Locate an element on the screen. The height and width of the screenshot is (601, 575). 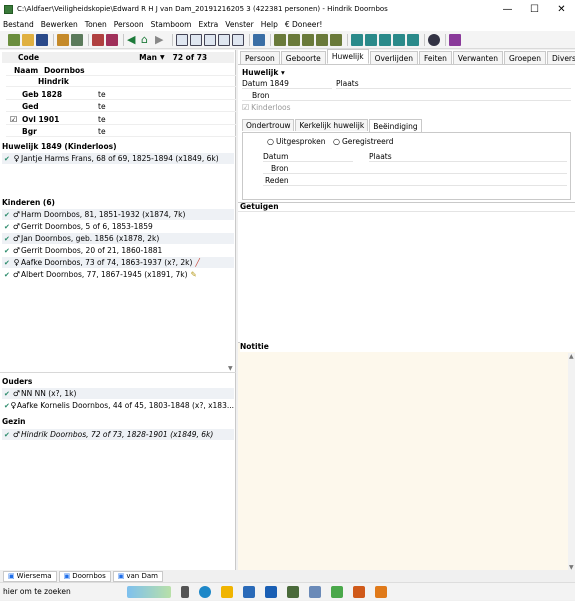
menu-doneer: € Doneer! is located at coordinates (304, 24).